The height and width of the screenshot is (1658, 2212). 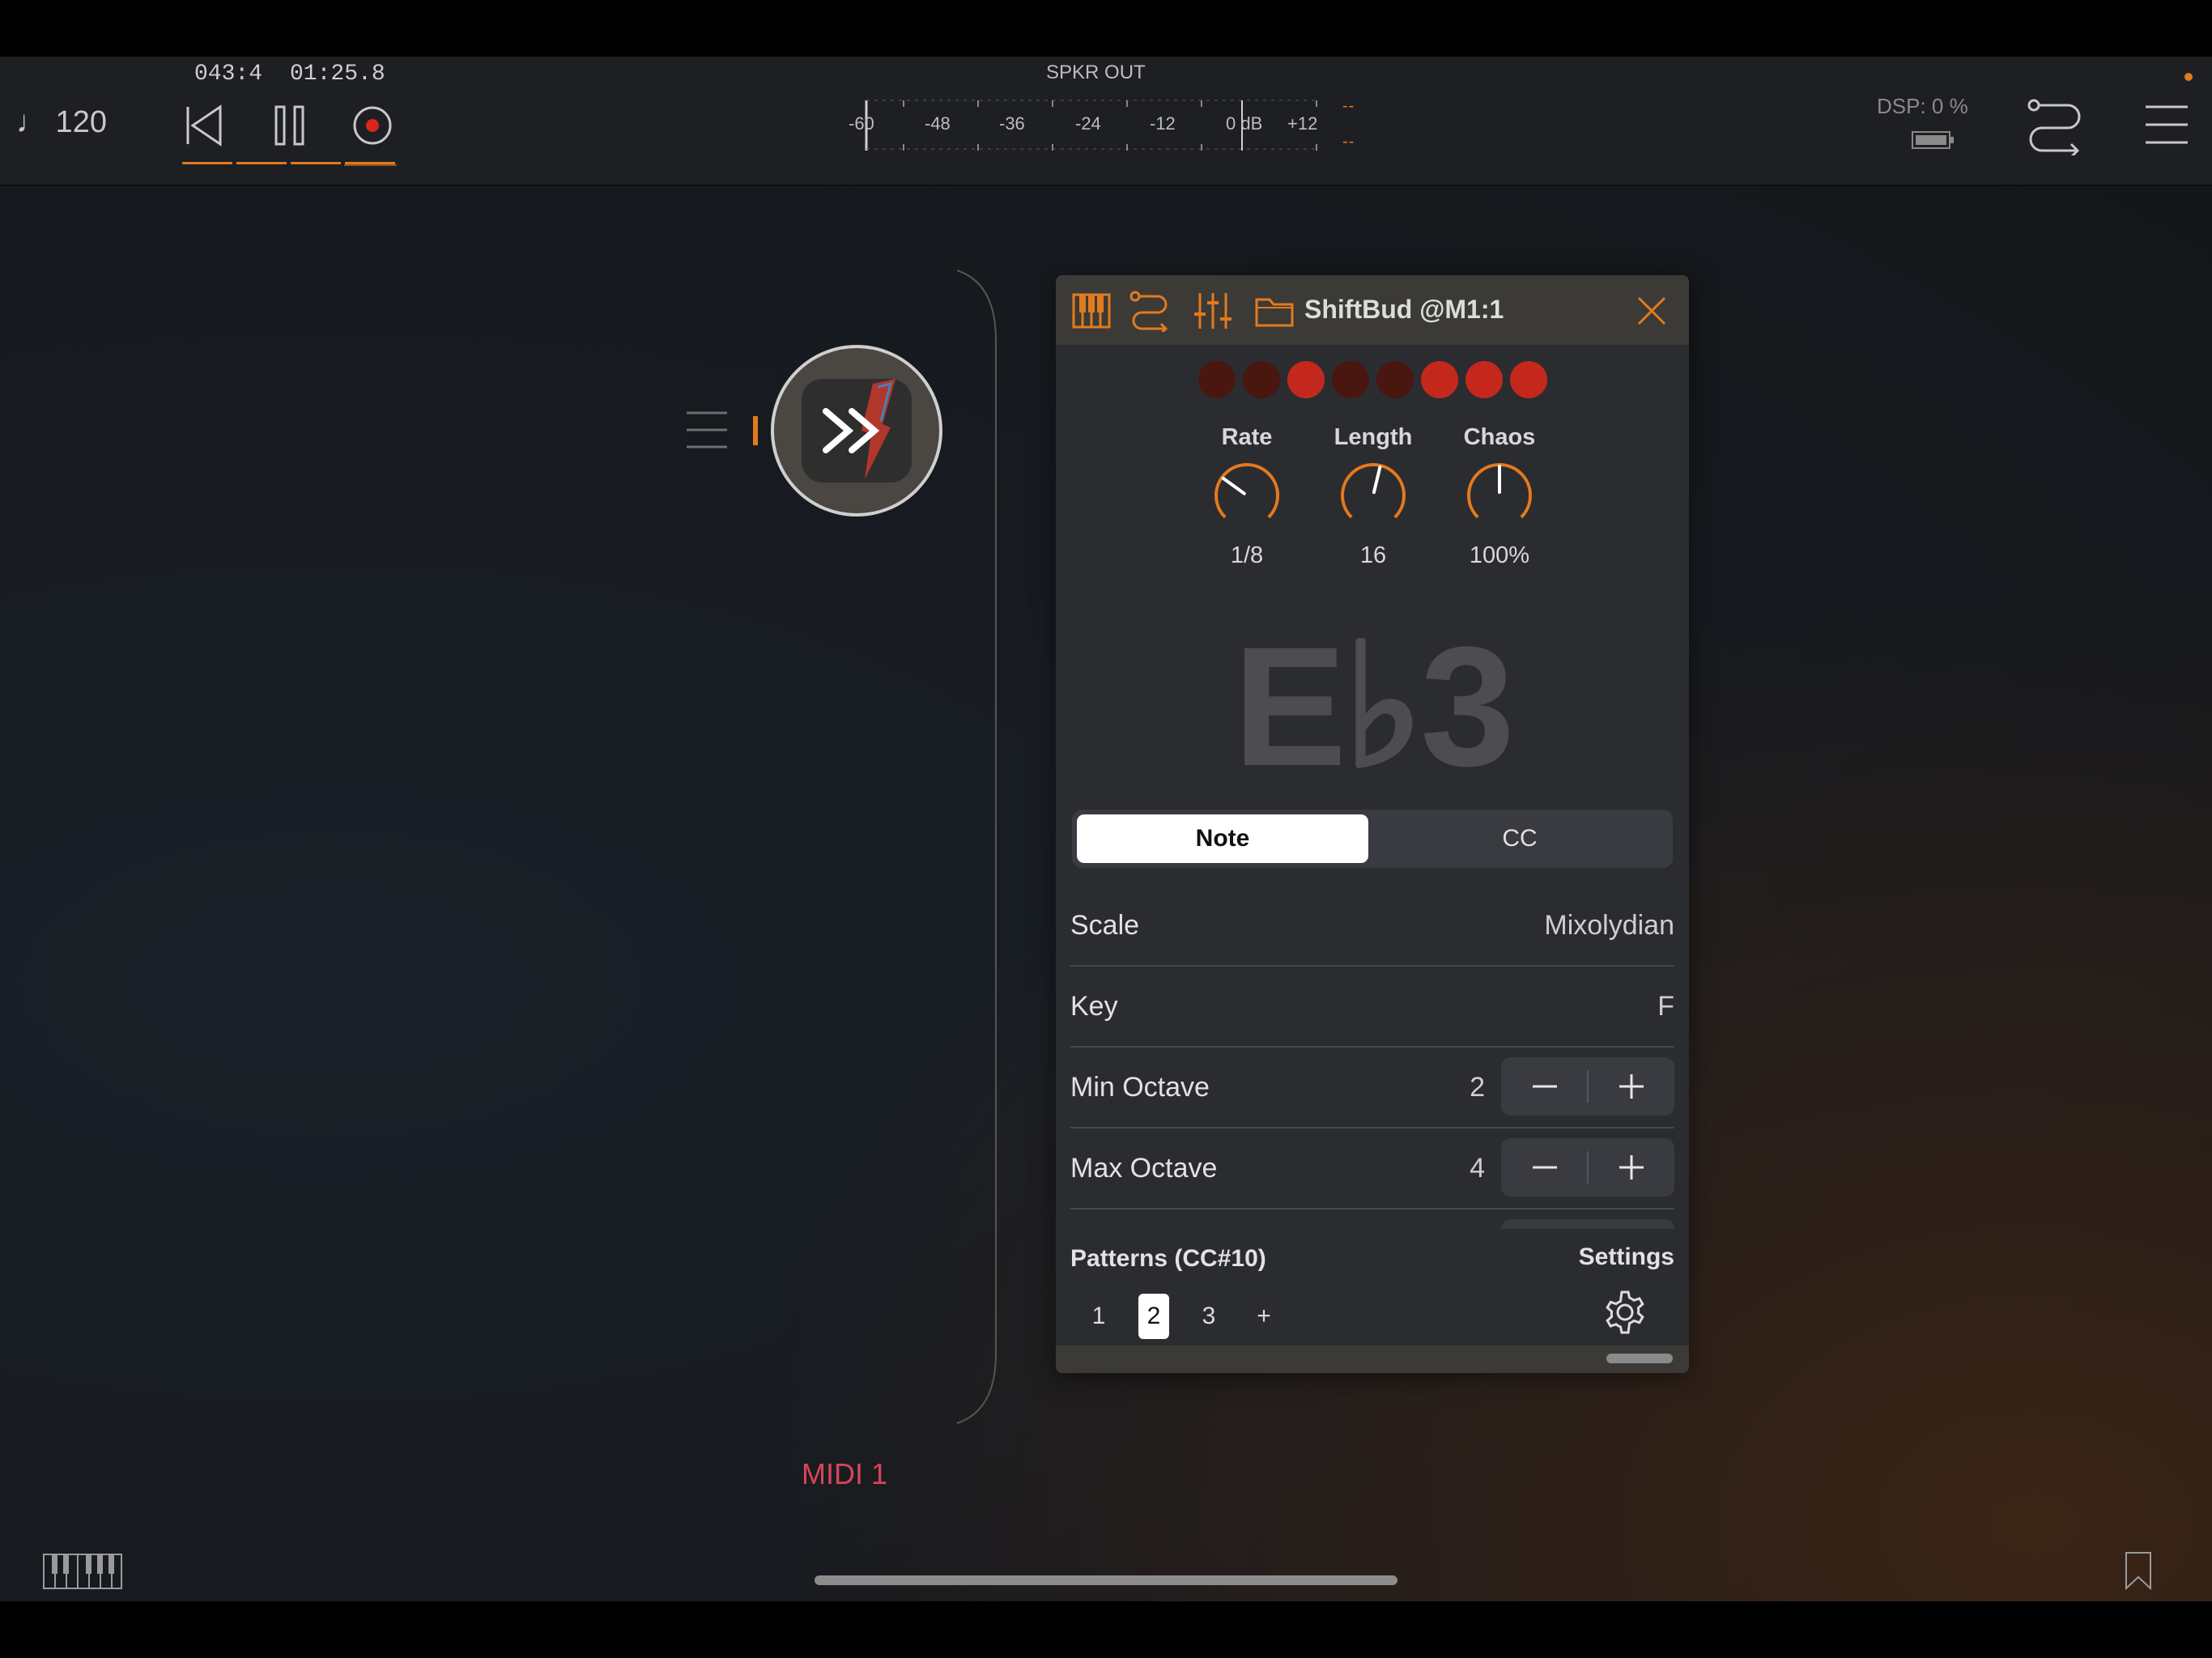 I want to click on bookmark-icon, so click(x=2138, y=1571).